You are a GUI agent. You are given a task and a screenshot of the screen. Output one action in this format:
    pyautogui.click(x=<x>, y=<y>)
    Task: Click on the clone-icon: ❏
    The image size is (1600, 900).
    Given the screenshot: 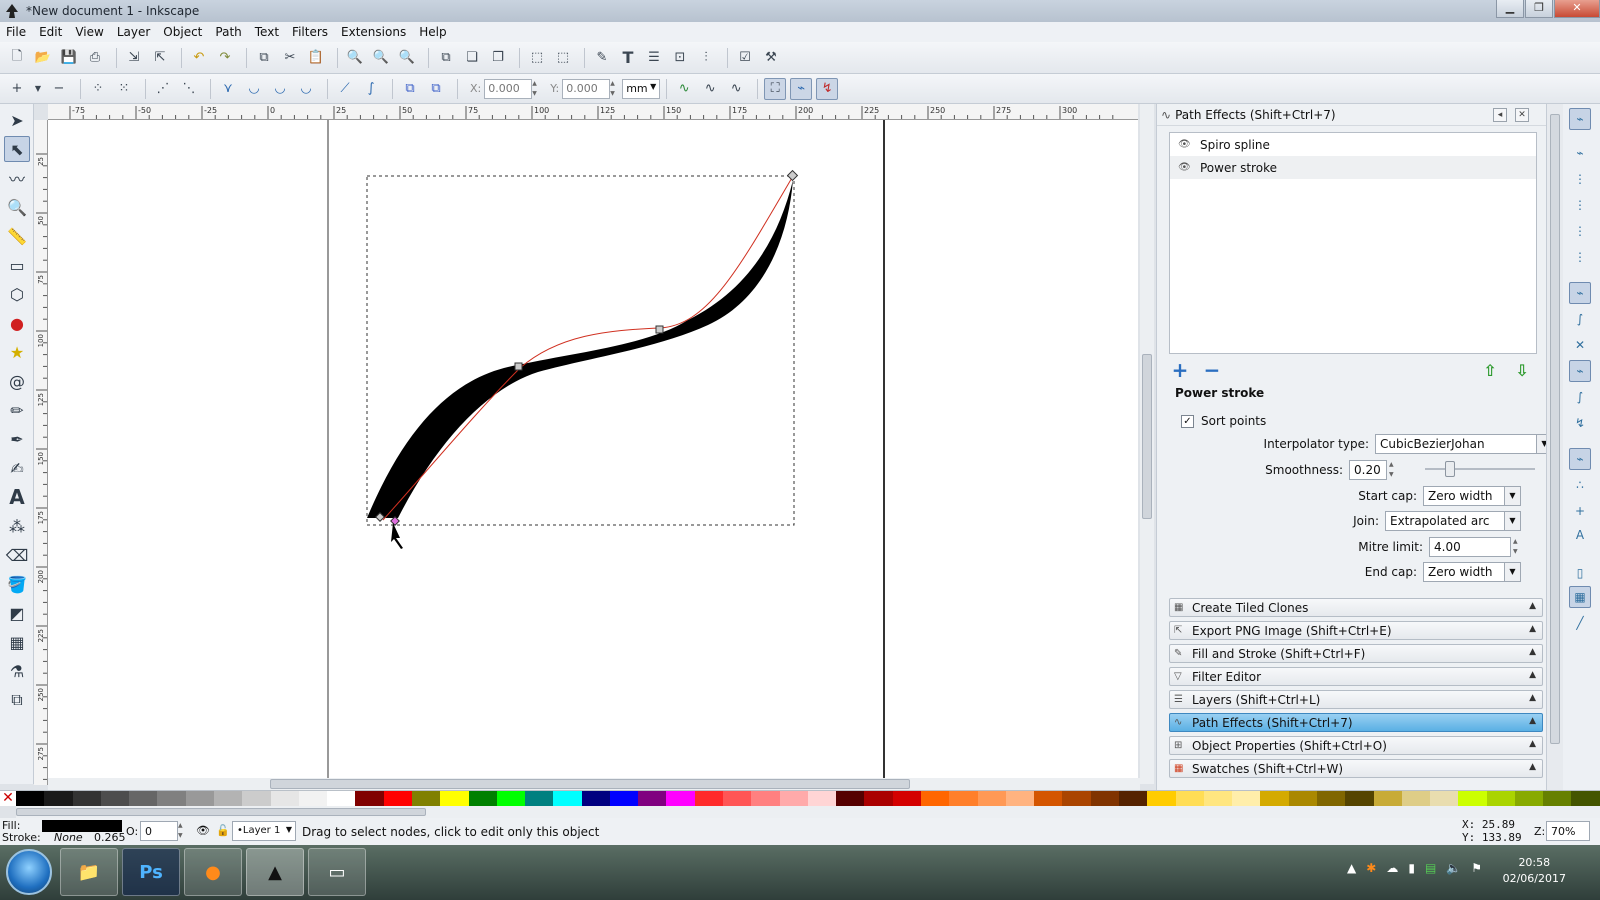 What is the action you would take?
    pyautogui.click(x=472, y=58)
    